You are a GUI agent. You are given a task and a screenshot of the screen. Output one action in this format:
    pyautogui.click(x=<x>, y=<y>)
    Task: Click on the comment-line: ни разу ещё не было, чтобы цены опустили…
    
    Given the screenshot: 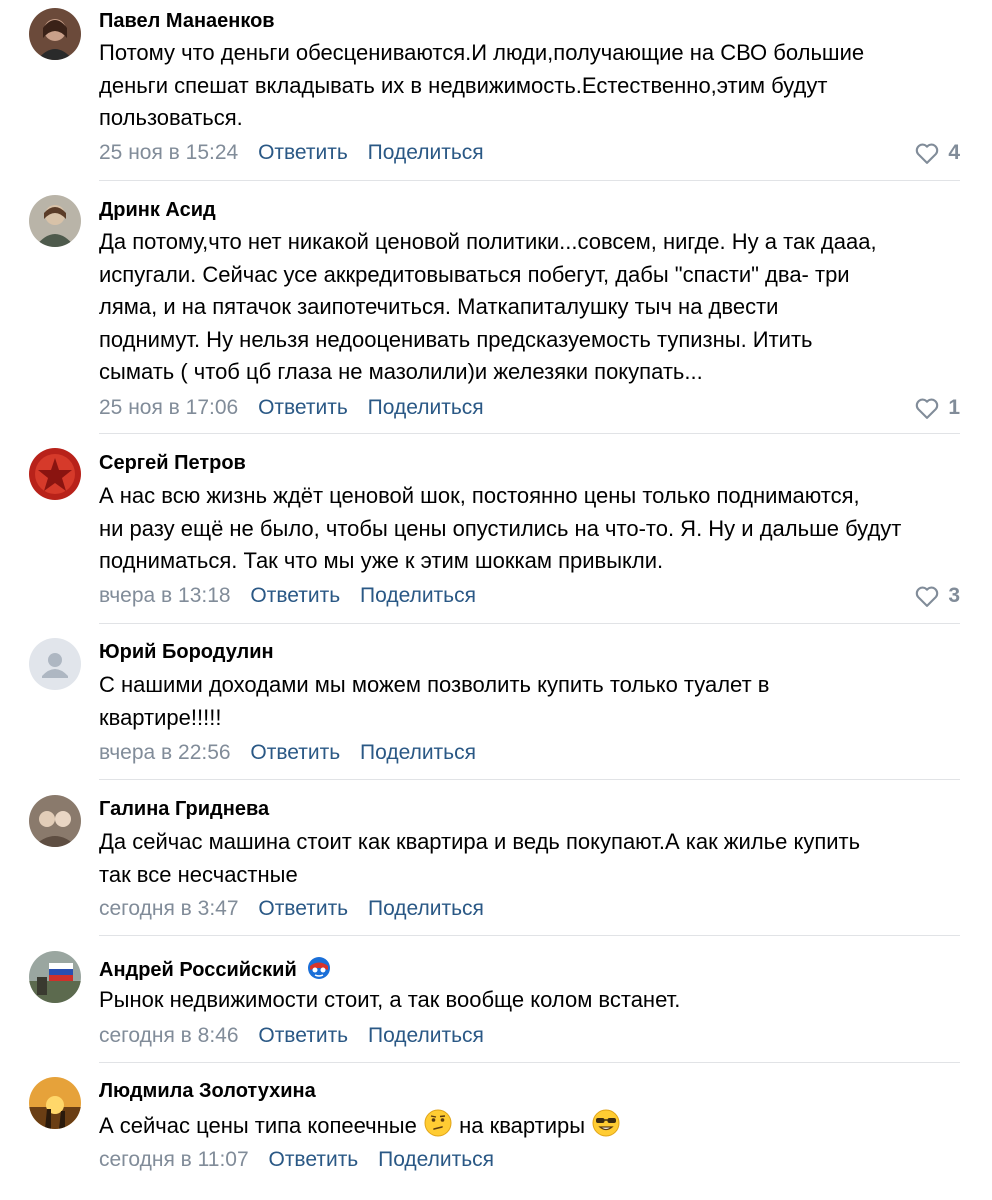 What is the action you would take?
    pyautogui.click(x=500, y=528)
    